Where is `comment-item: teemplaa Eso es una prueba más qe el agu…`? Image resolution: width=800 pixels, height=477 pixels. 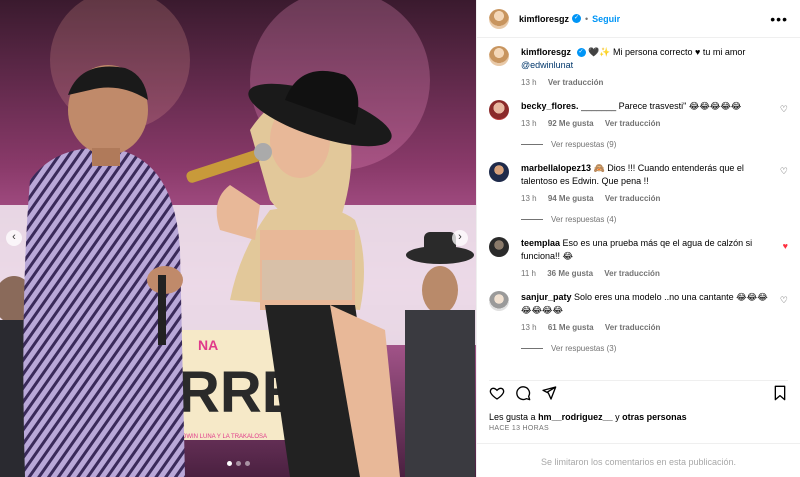
comment-item: teemplaa Eso es una prueba más qe el agu… is located at coordinates (638, 257).